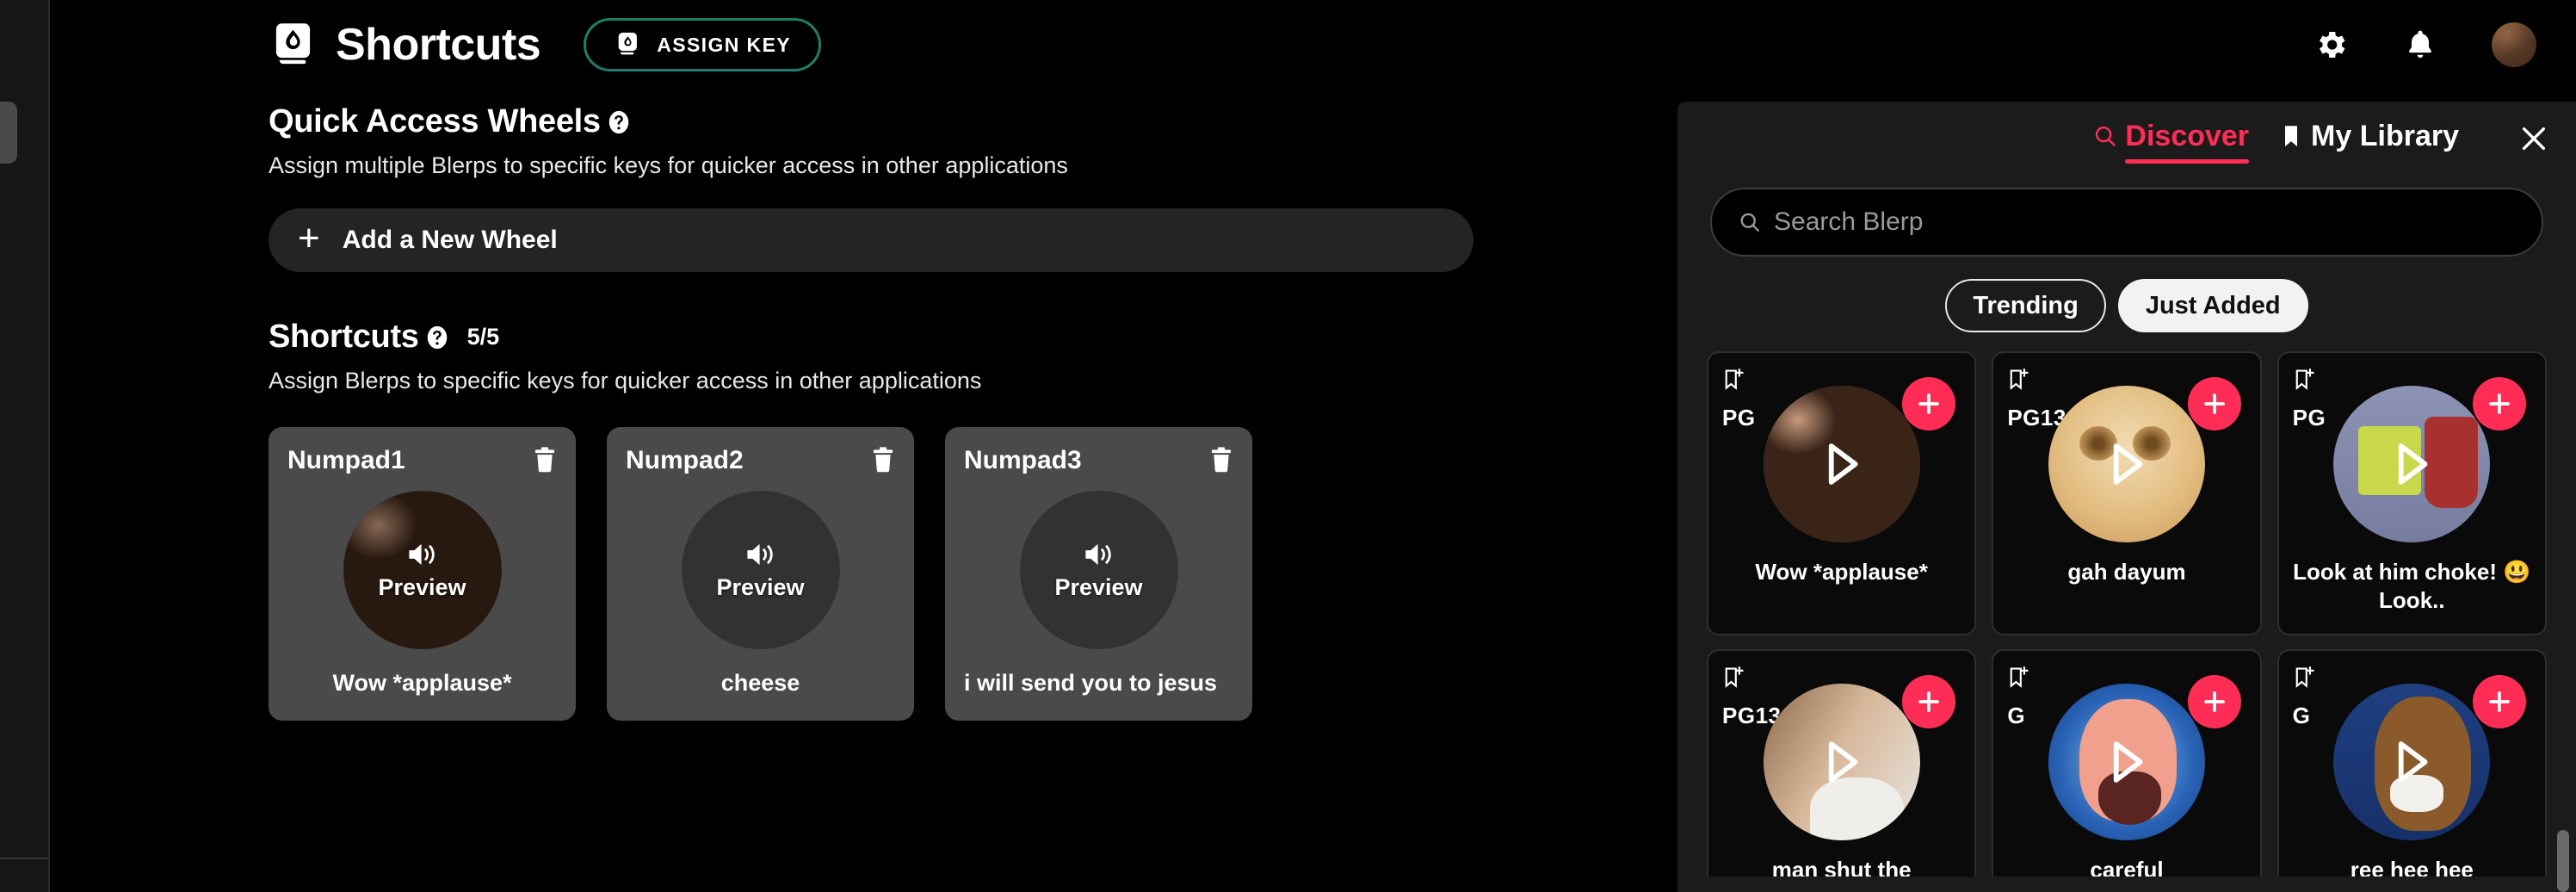 Image resolution: width=2576 pixels, height=892 pixels. Describe the element at coordinates (2563, 561) in the screenshot. I see `discover-scrollbar` at that location.